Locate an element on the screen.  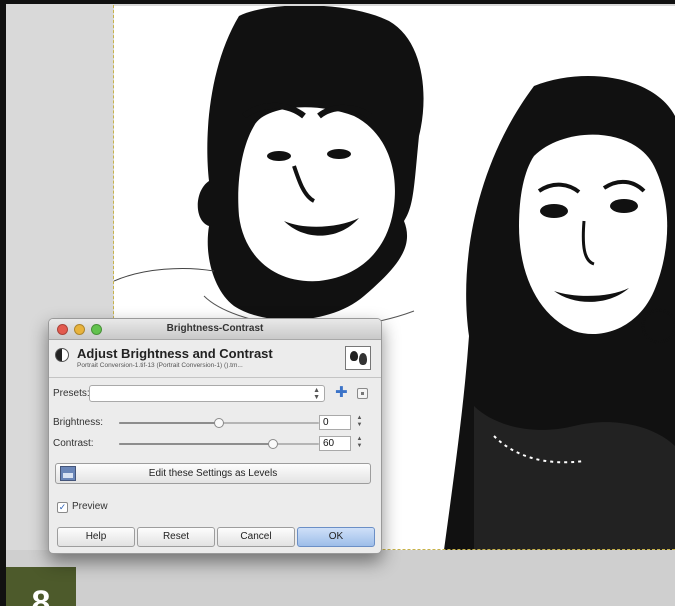
checkmark-icon: ✓ is located at coordinates (62, 507).